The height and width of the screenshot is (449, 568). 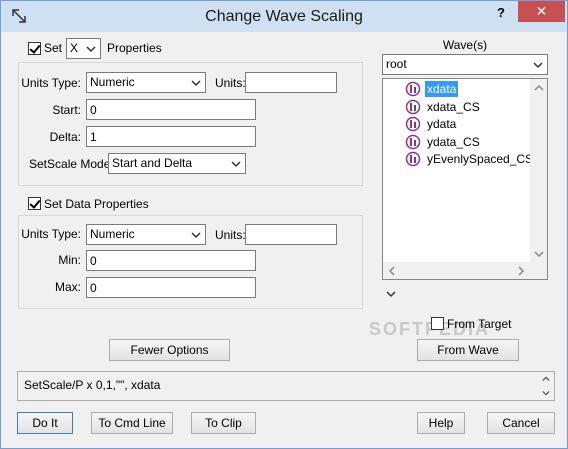 I want to click on set-x-checkbox, so click(x=34, y=48).